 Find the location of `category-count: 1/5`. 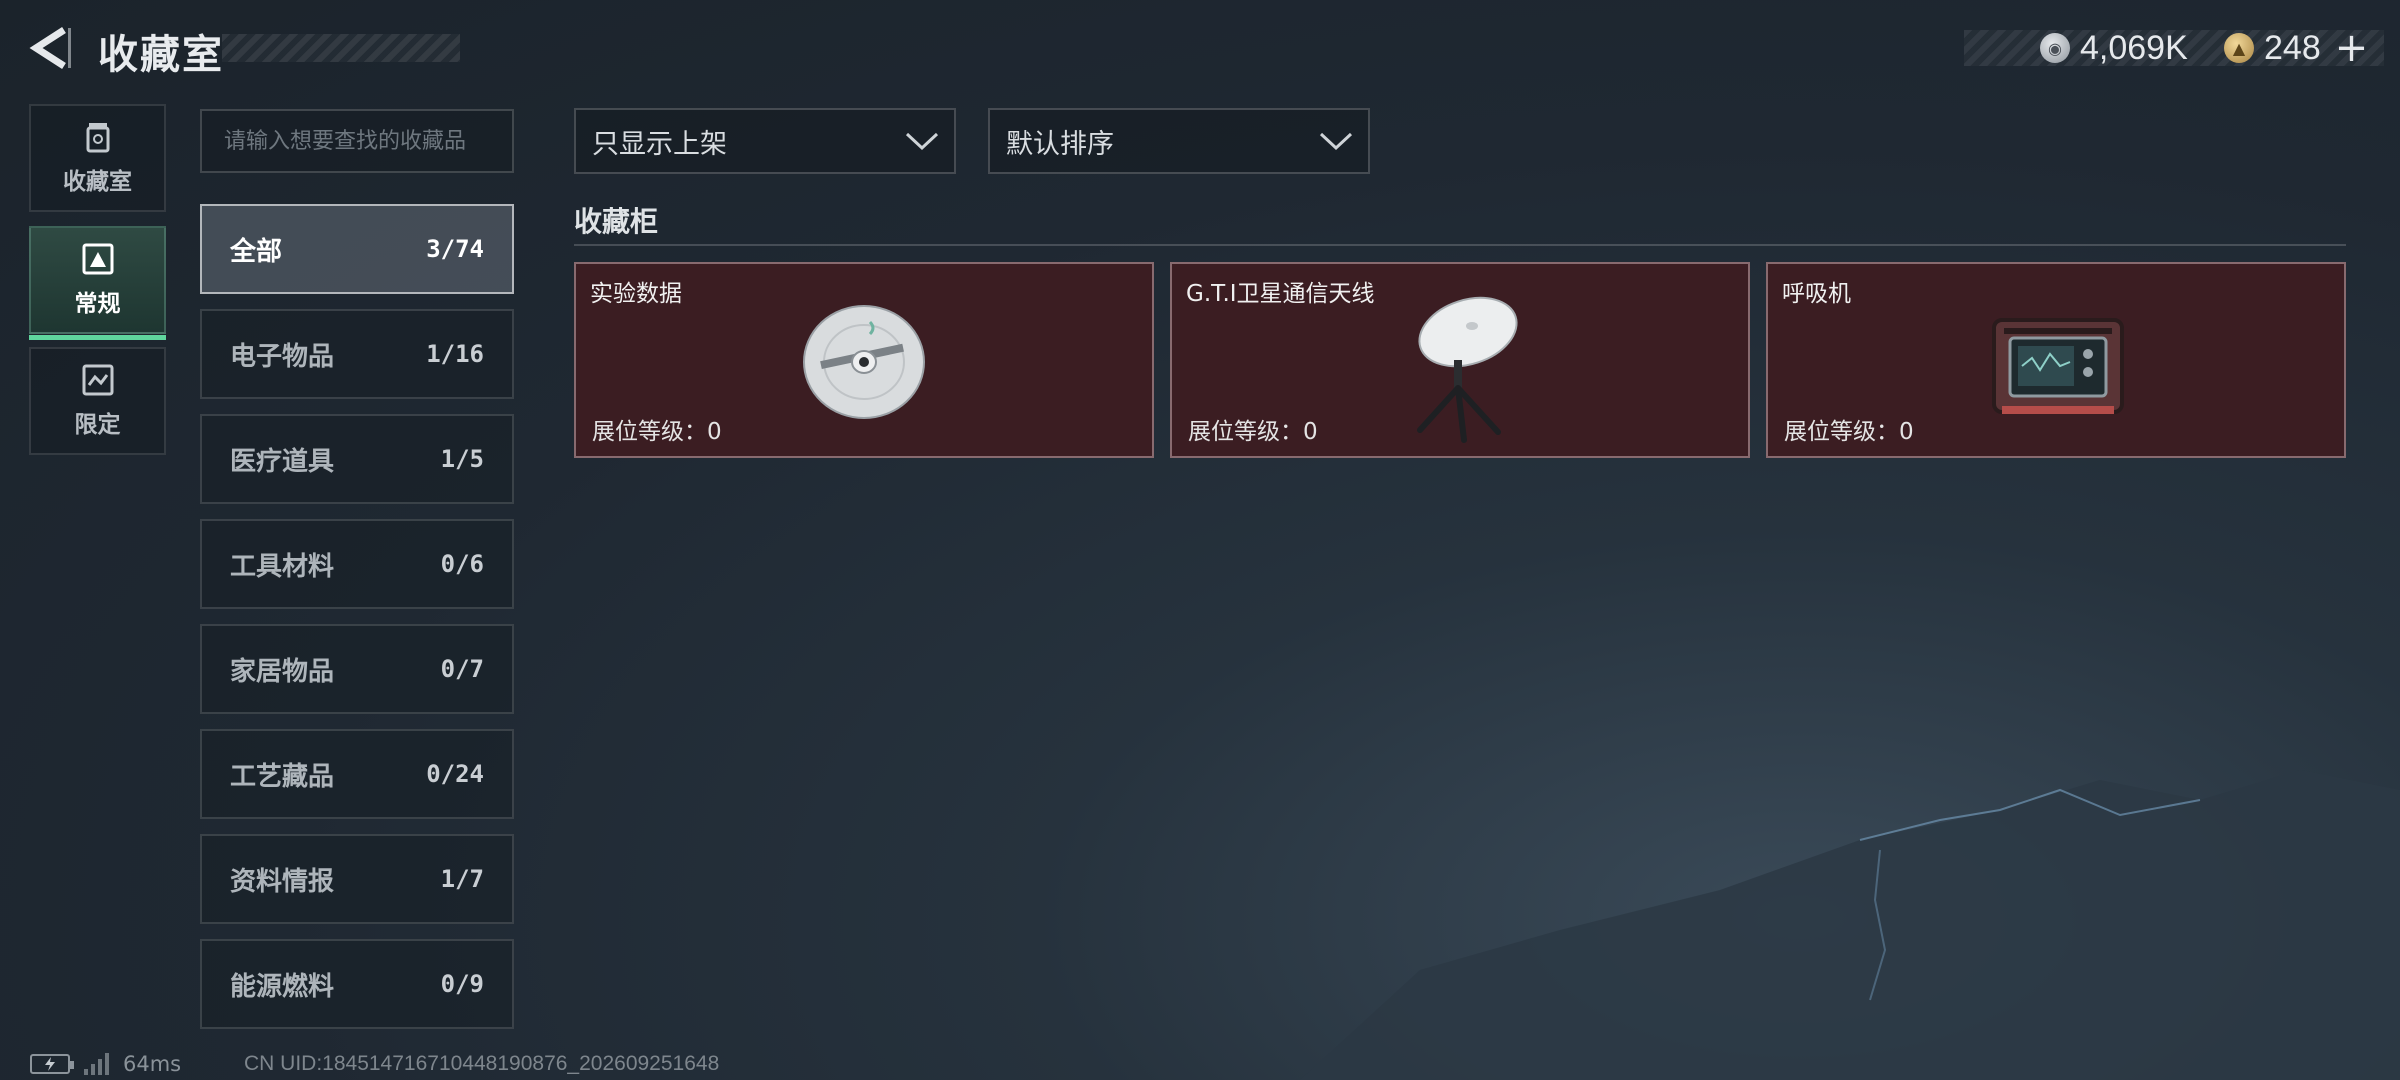

category-count: 1/5 is located at coordinates (462, 459).